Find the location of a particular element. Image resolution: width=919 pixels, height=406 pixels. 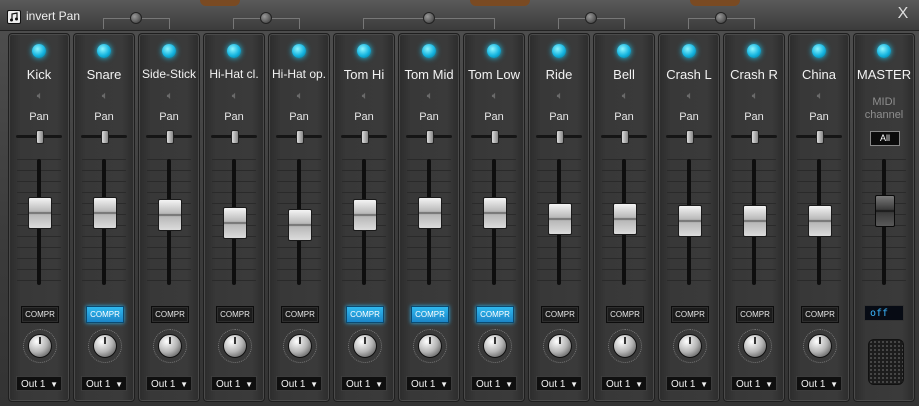

midi-channel-select: All is located at coordinates (885, 138).